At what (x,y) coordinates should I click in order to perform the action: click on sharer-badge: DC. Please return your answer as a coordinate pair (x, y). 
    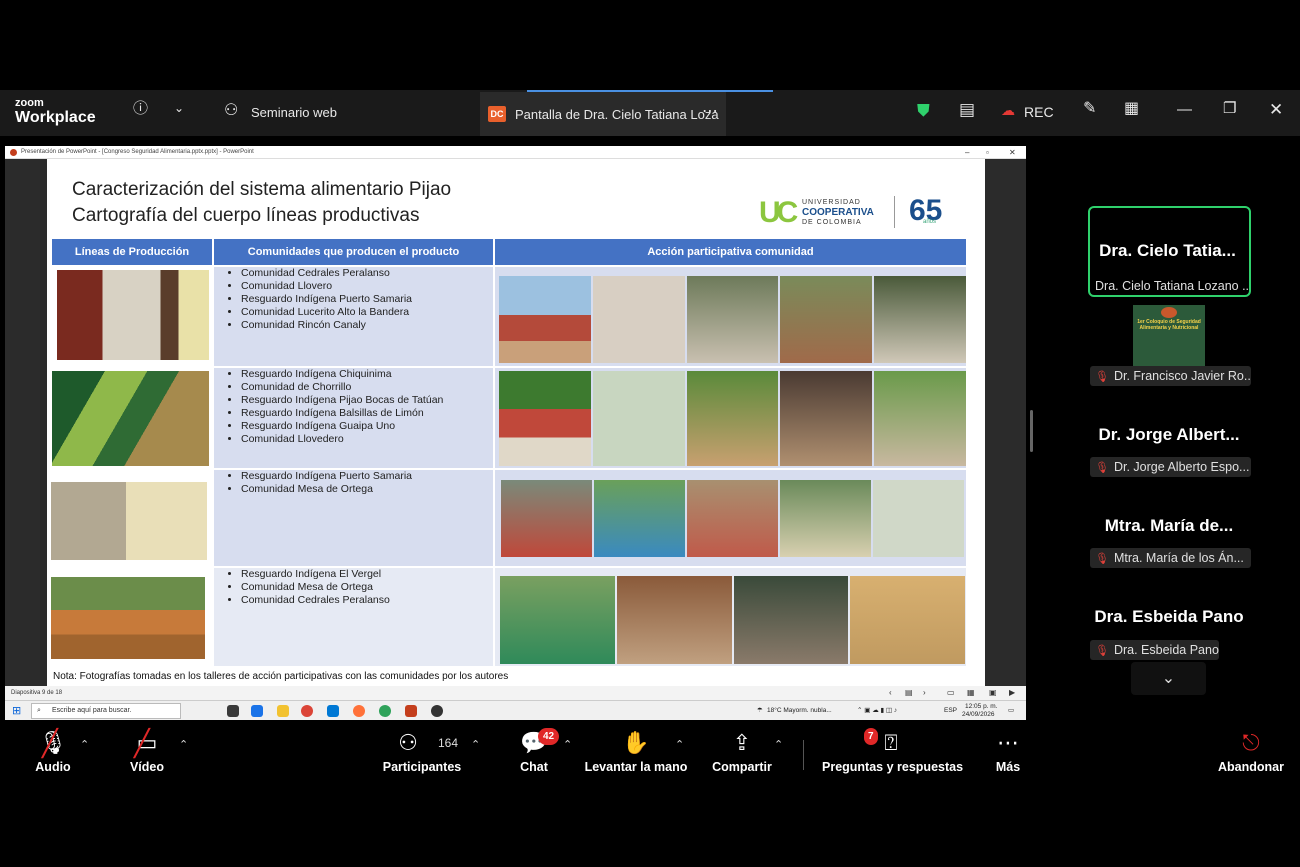
    Looking at the image, I should click on (497, 114).